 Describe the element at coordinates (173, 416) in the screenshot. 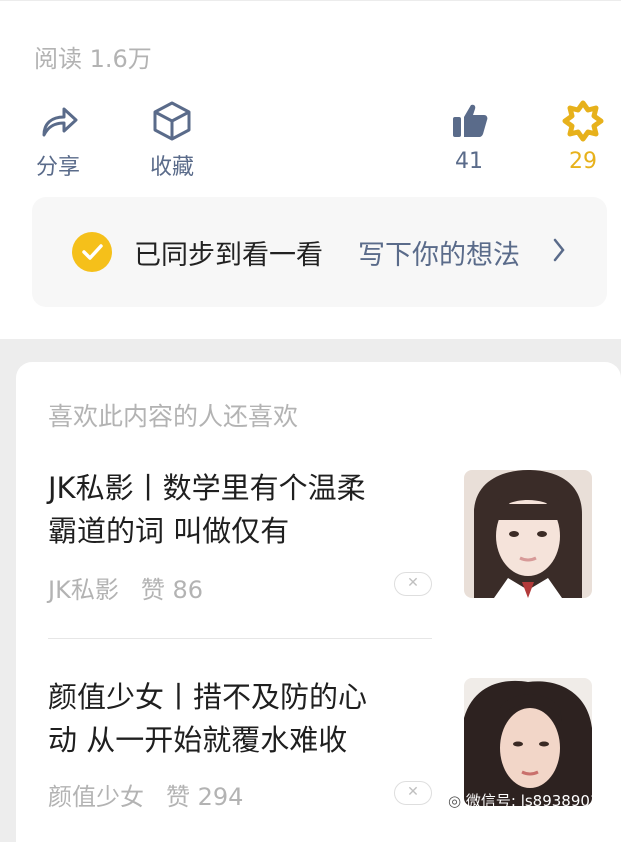

I see `recommend-title: 喜欢此内容的人还喜欢` at that location.